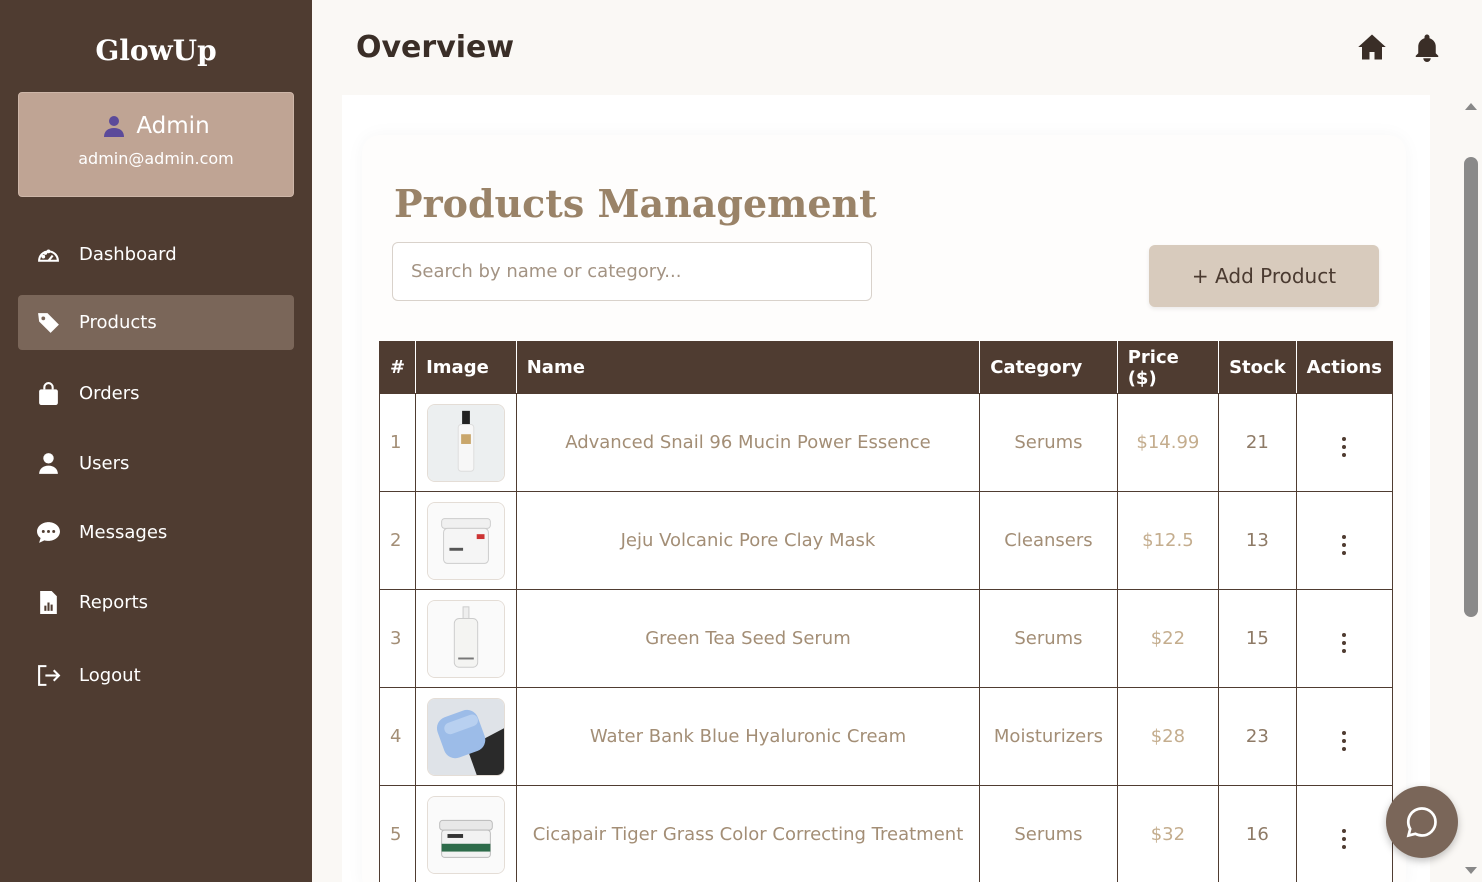  Describe the element at coordinates (748, 367) in the screenshot. I see `column-header-name: Name` at that location.